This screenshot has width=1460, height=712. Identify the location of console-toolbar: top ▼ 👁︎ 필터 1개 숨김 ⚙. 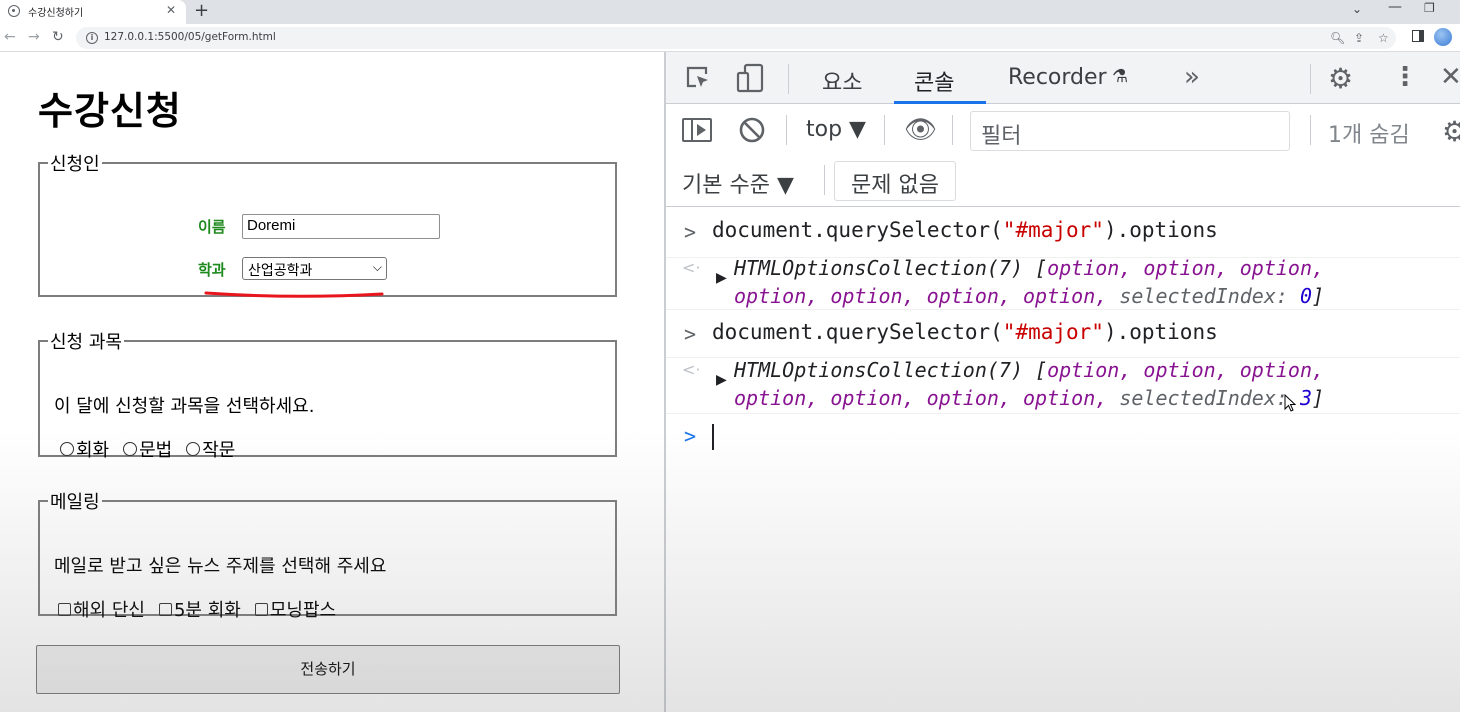
(1063, 130).